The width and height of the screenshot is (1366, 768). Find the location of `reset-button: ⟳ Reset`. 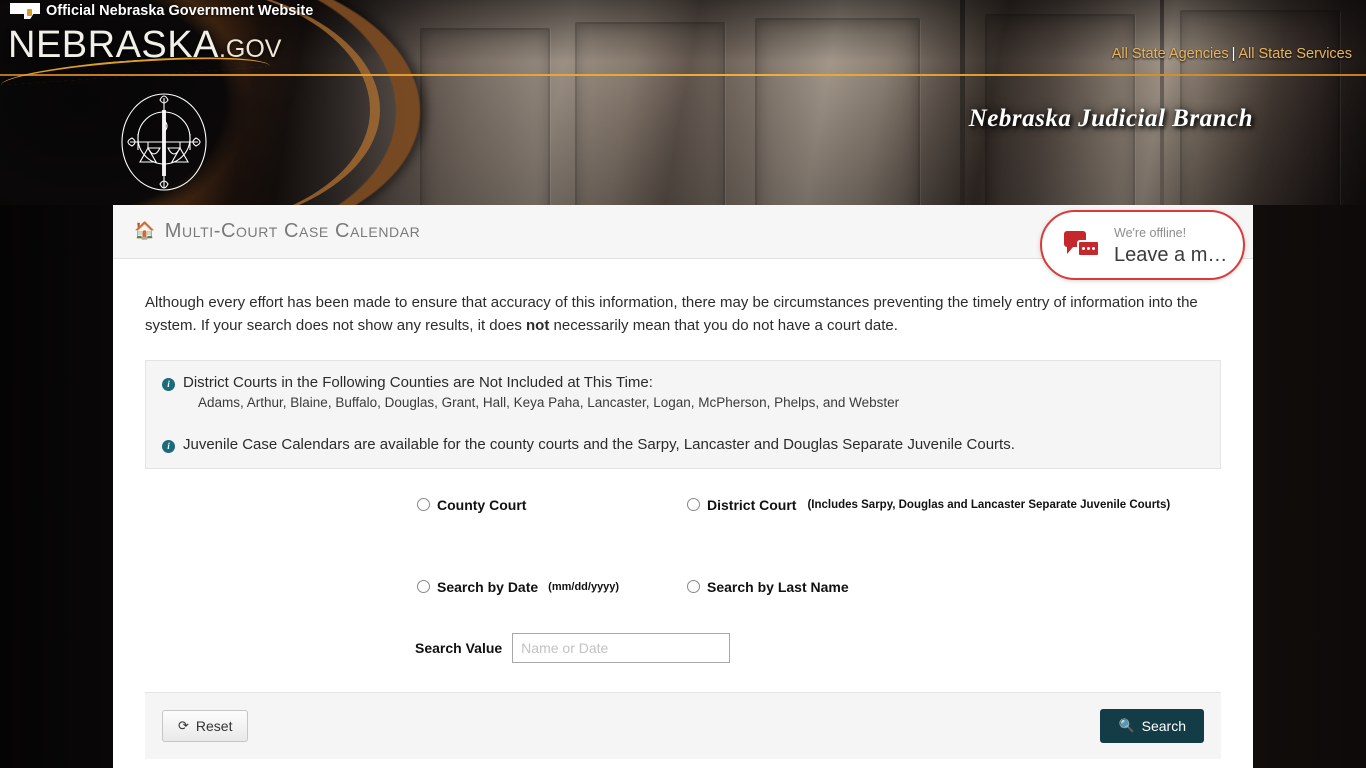

reset-button: ⟳ Reset is located at coordinates (205, 725).